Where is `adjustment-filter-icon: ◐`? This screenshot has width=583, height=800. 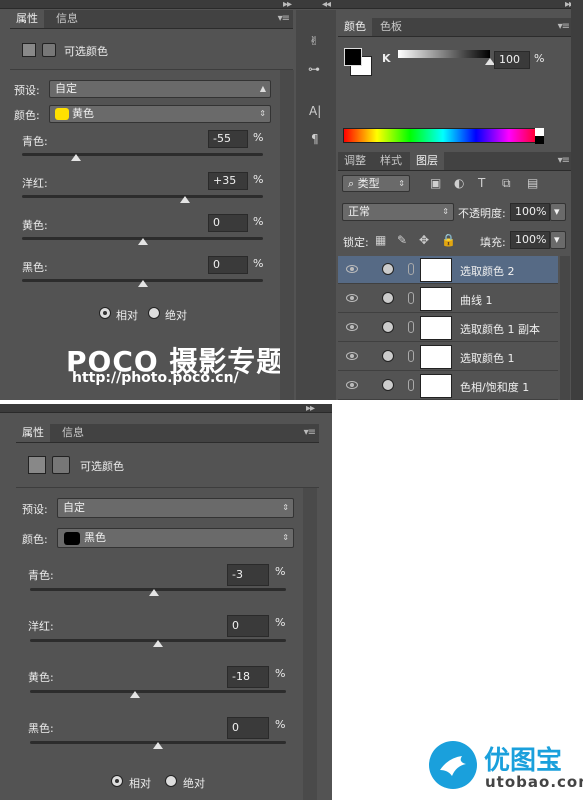
adjustment-filter-icon: ◐ is located at coordinates (459, 183).